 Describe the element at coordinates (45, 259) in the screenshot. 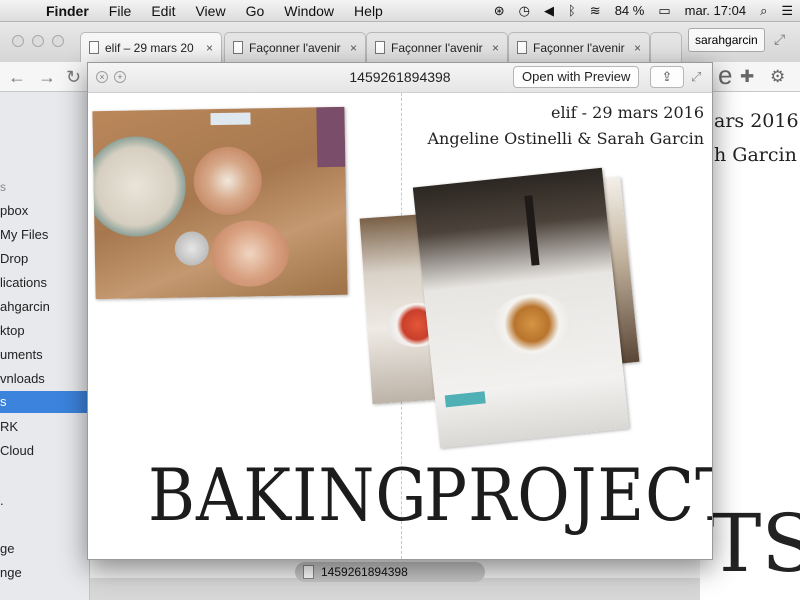

I see `sidebar-item: Drop` at that location.